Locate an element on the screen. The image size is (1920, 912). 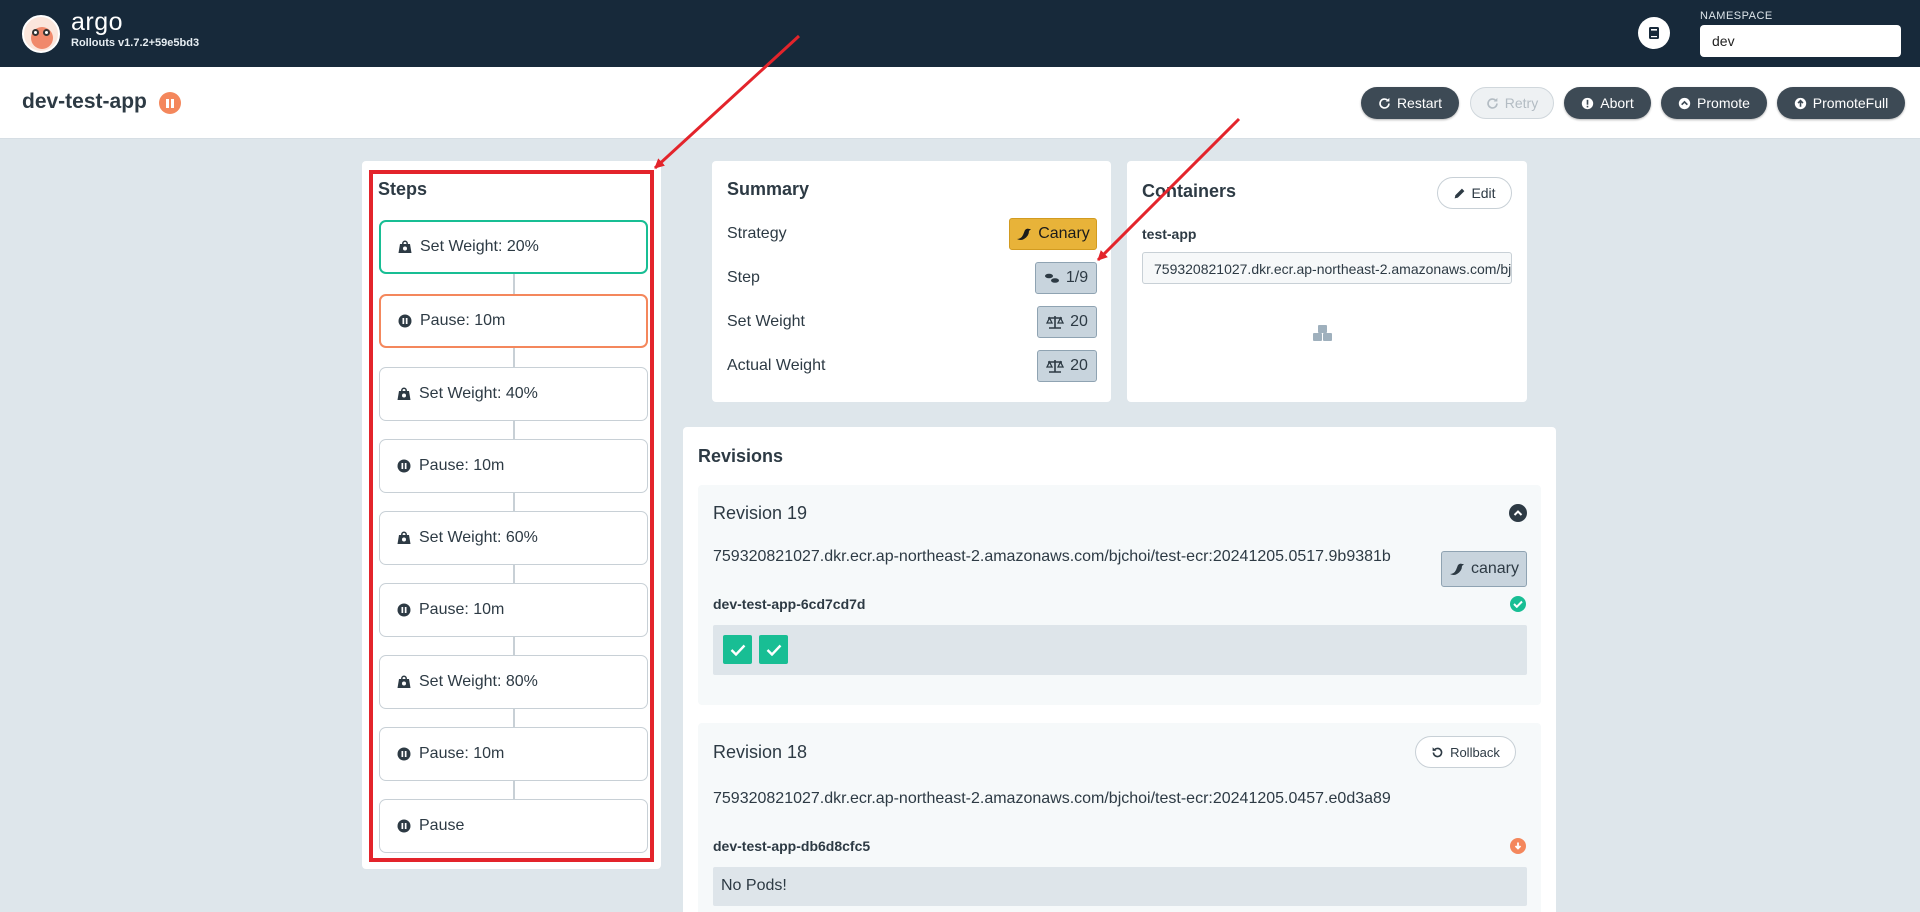
restart-button: Restart is located at coordinates (1410, 103).